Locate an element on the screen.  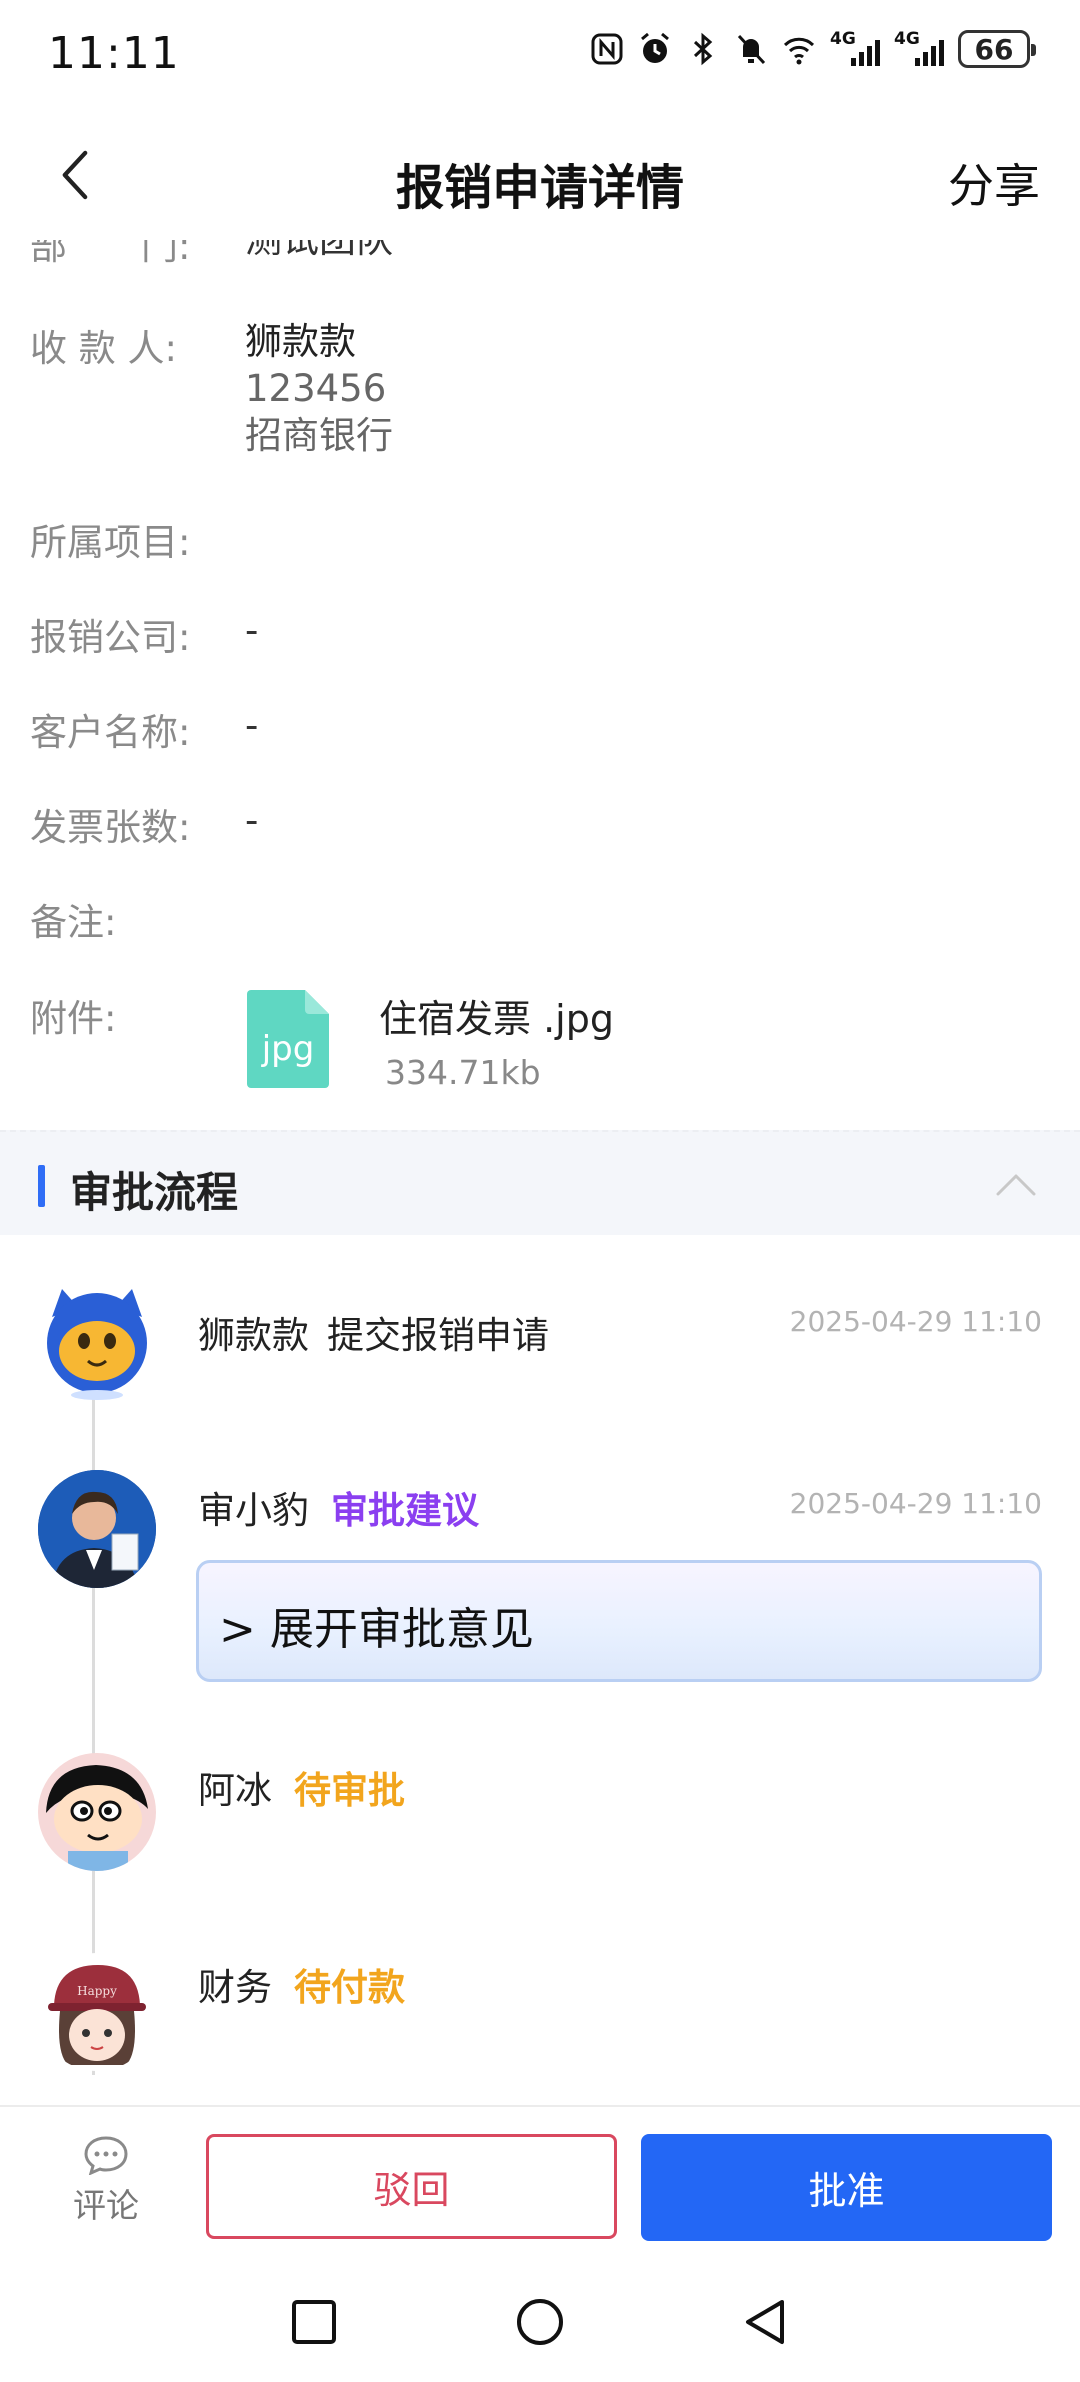
nfc-icon is located at coordinates (607, 49).